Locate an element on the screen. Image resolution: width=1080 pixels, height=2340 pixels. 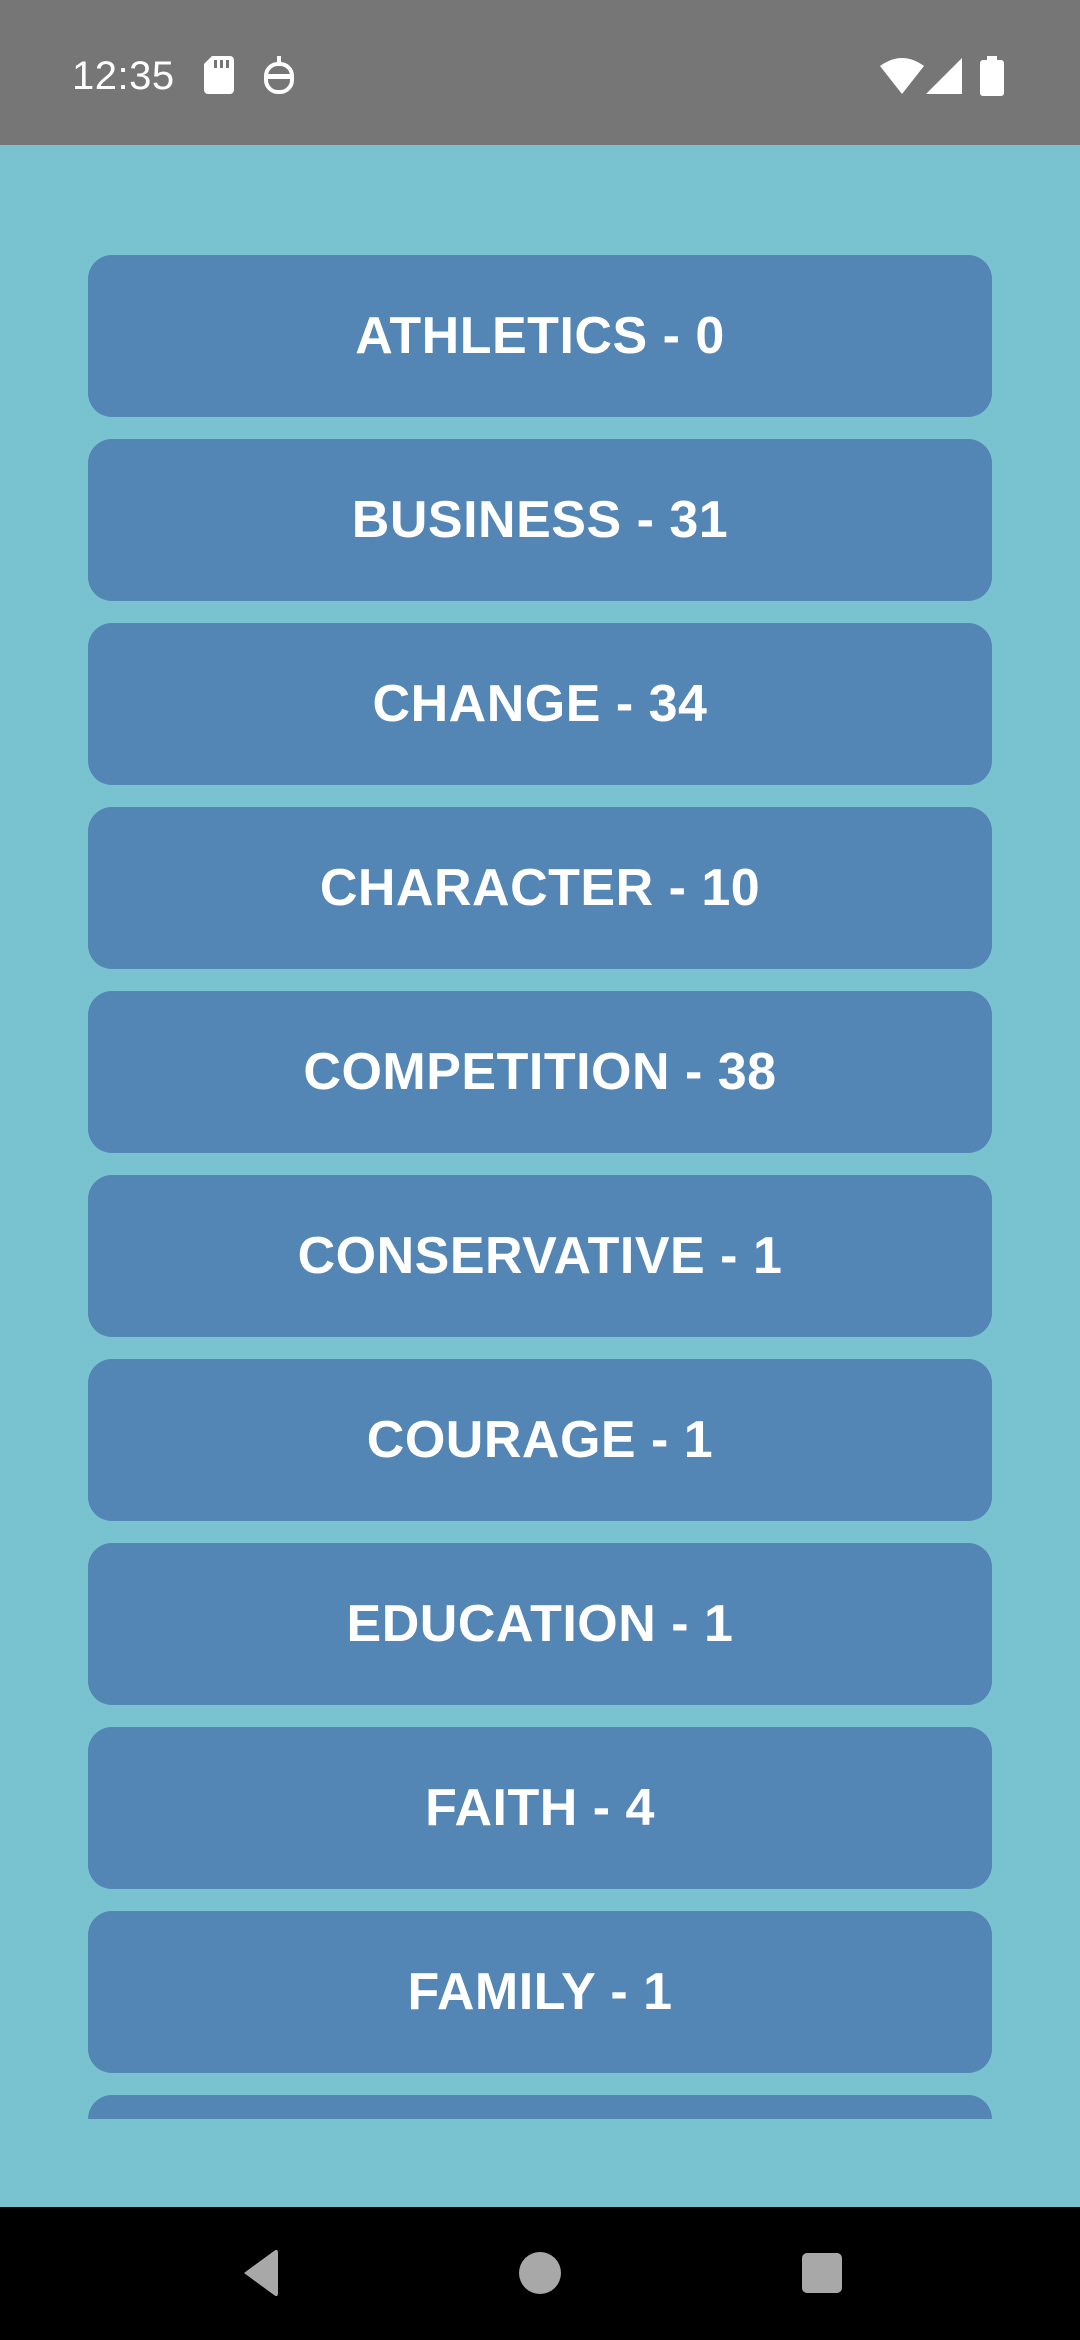
category-label: CHANGE - 34 is located at coordinates (540, 704).